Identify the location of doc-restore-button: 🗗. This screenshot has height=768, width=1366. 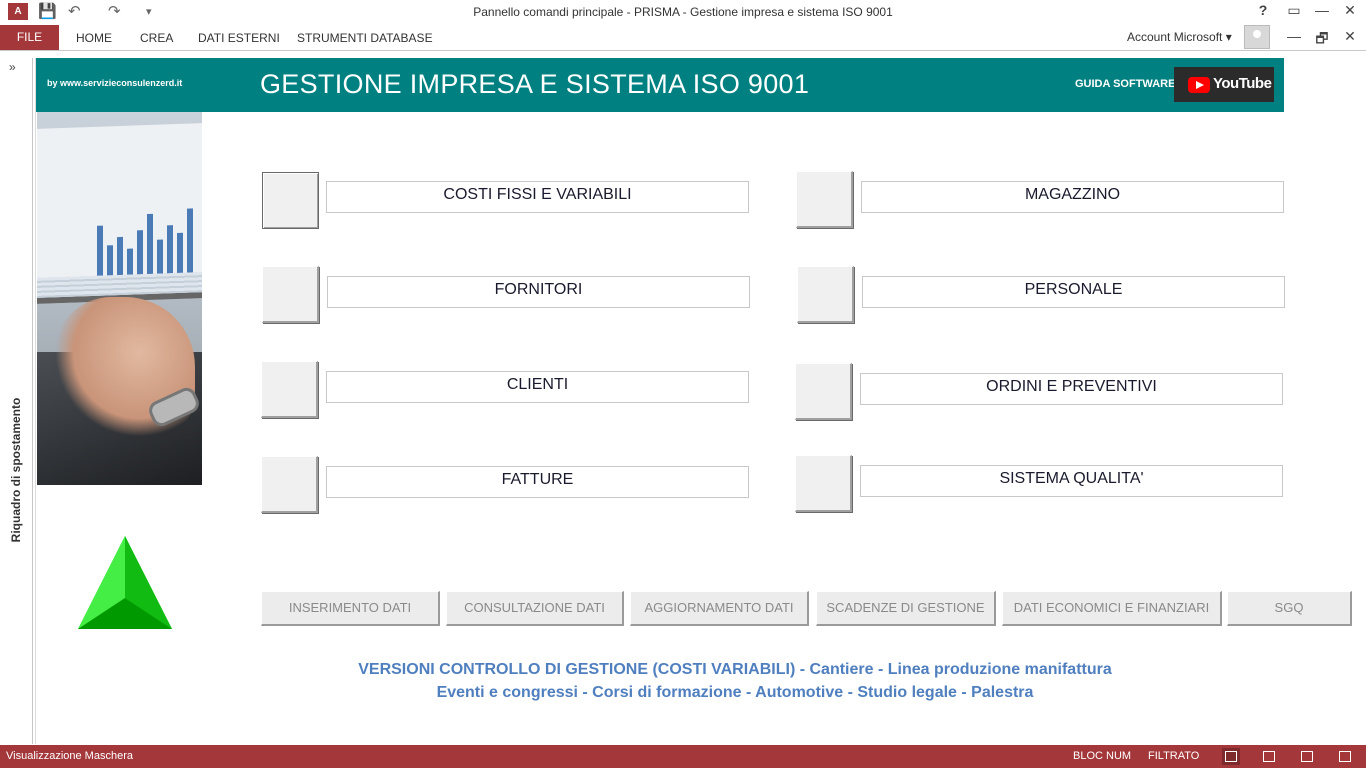
(1322, 40).